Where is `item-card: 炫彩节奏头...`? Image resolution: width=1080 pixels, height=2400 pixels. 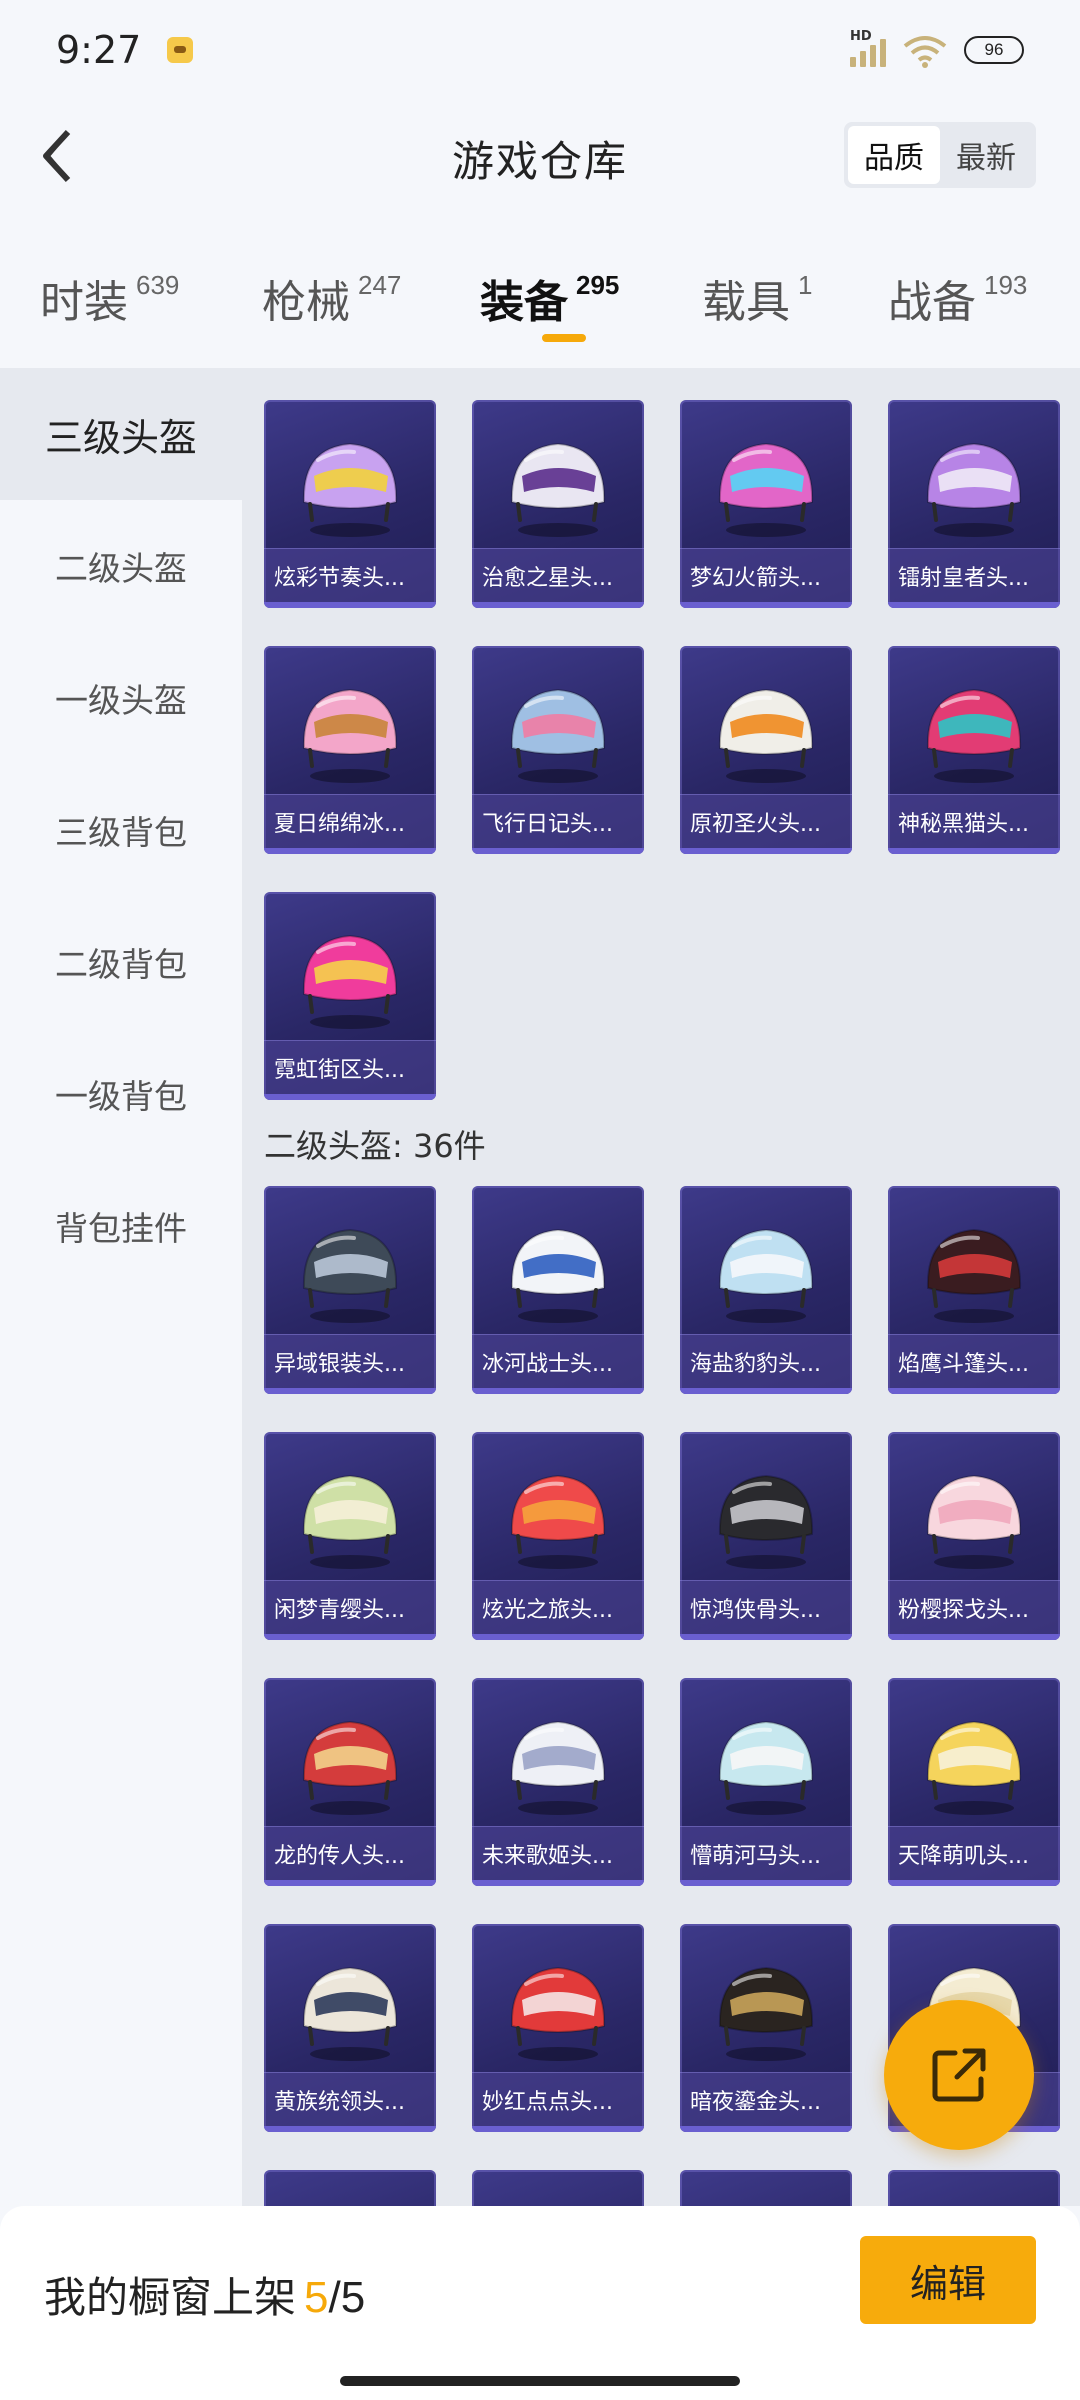
item-card: 炫彩节奏头... is located at coordinates (350, 504).